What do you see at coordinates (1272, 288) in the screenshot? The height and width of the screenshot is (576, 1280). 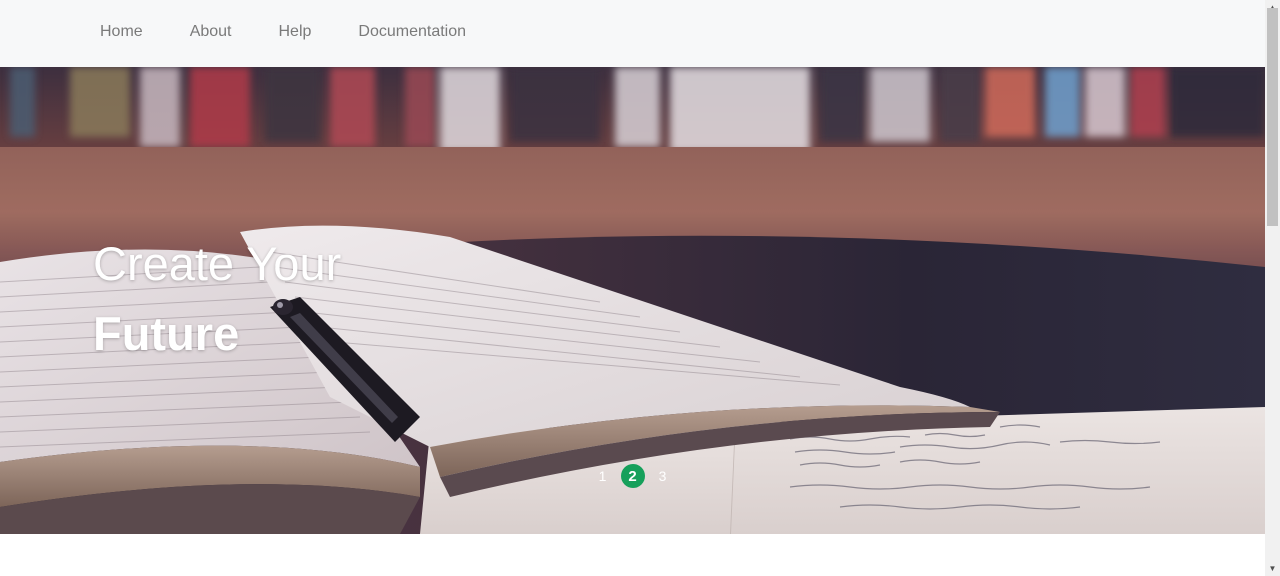 I see `vertical-scrollbar: ▲ ▼` at bounding box center [1272, 288].